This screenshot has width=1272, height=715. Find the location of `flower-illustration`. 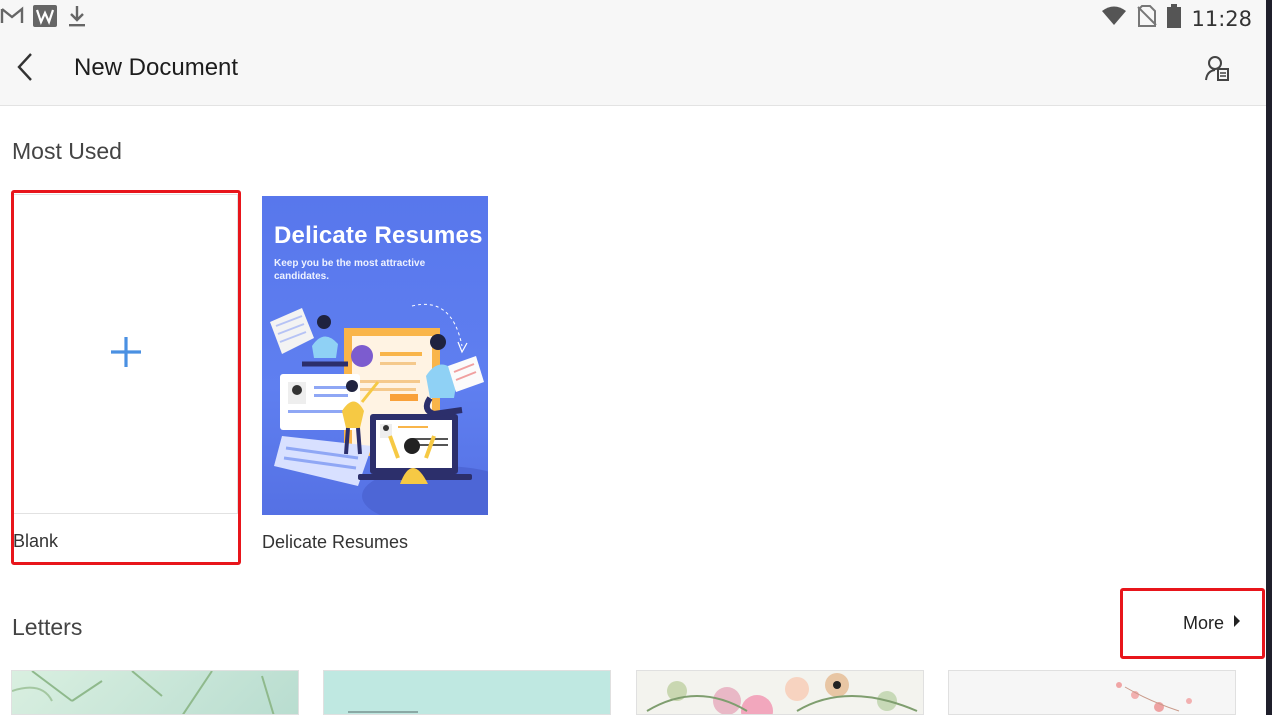

flower-illustration is located at coordinates (782, 693).